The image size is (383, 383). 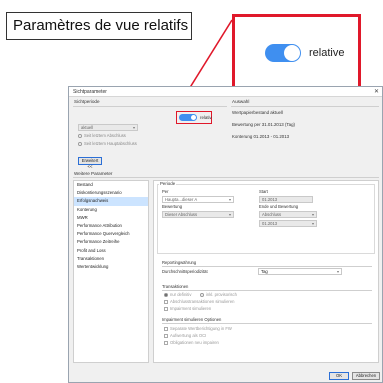 I want to click on bewertung-select: Dieser Abschluss ▾, so click(x=198, y=214).